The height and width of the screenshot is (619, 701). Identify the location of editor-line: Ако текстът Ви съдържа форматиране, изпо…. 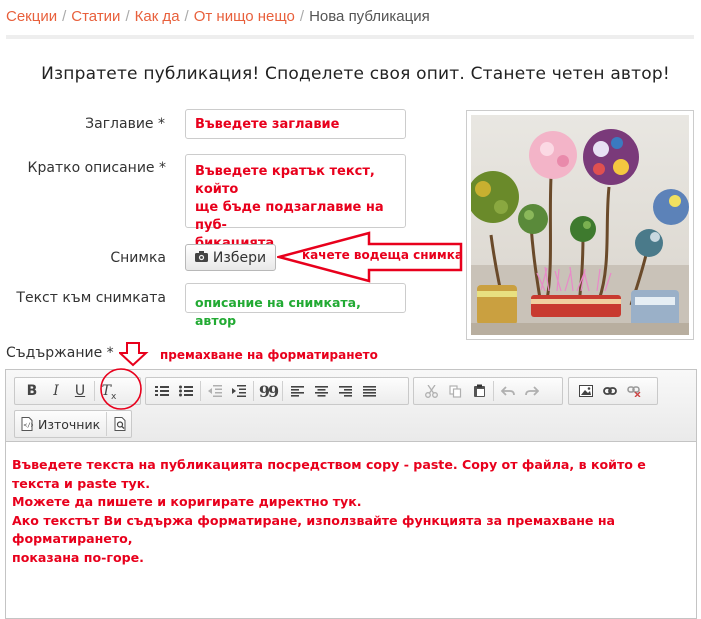
(314, 529).